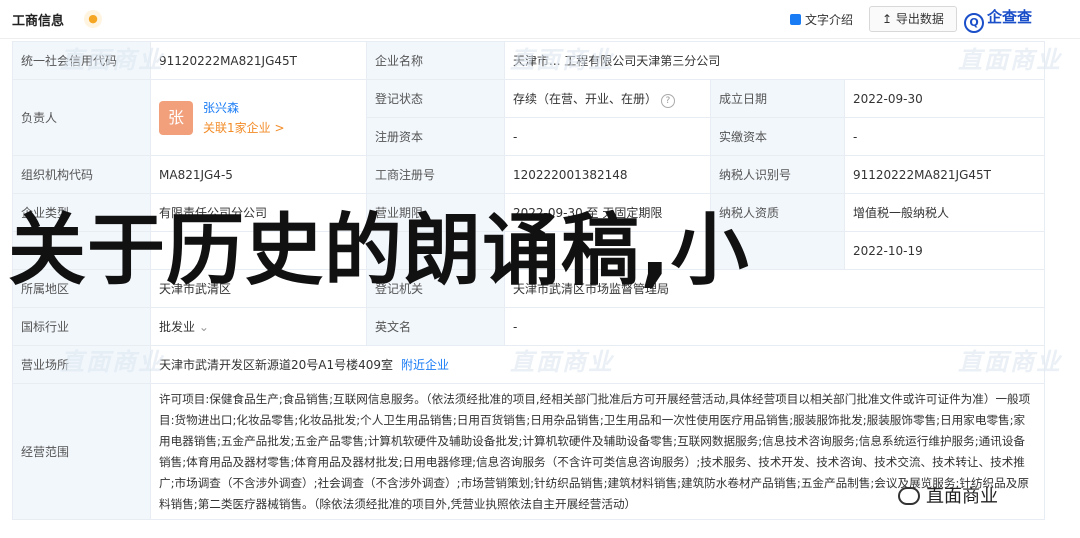 This screenshot has height=538, width=1080. I want to click on reg-status-label: 登记状态, so click(435, 98).